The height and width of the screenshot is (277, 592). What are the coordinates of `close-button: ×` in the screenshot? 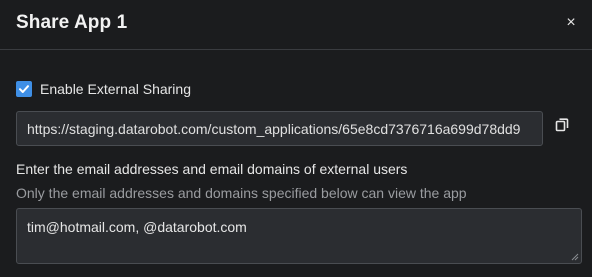 It's located at (571, 23).